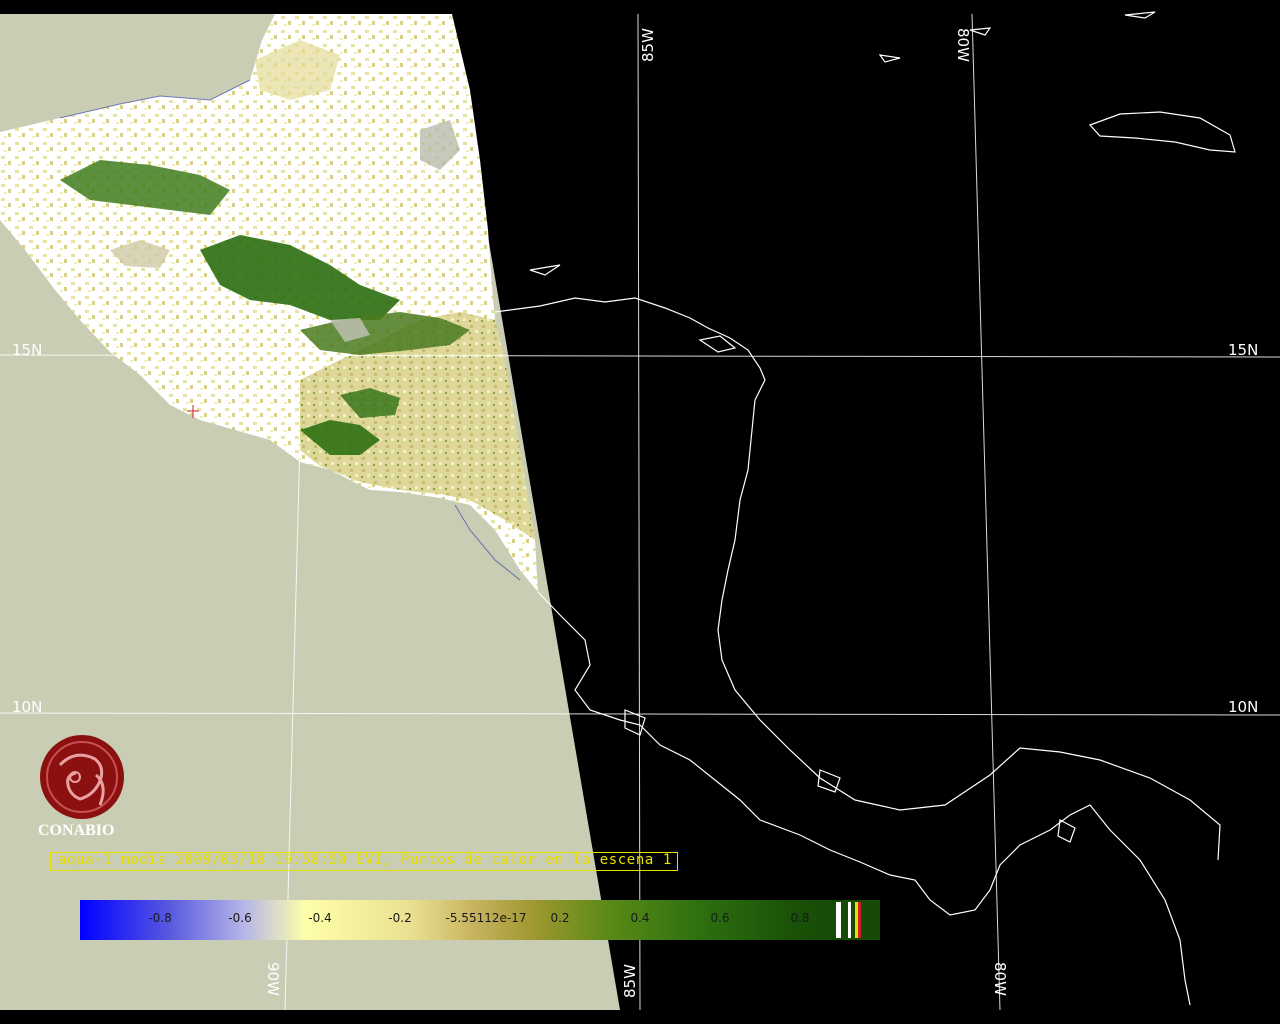  Describe the element at coordinates (1243, 707) in the screenshot. I see `lat-label-10n-right: 10N` at that location.